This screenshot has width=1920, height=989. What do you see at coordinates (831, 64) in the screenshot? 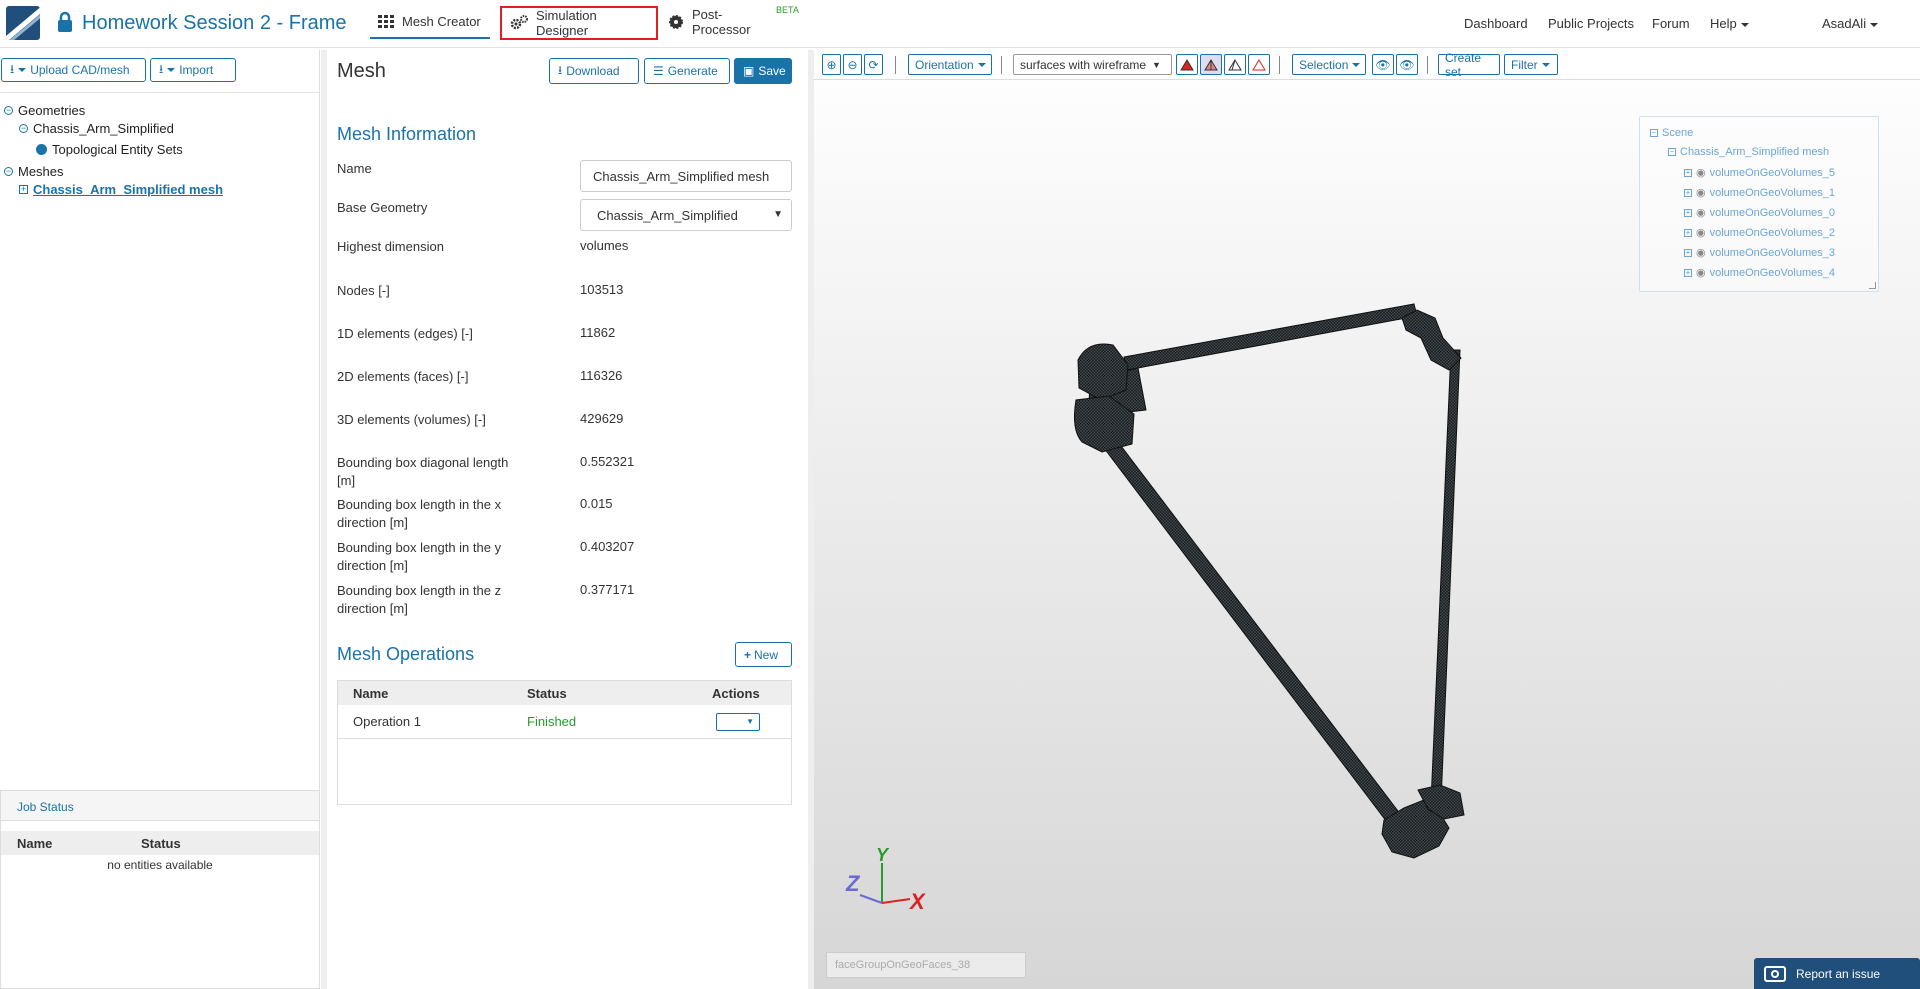
I see `zoom-in-icon: ⊕` at bounding box center [831, 64].